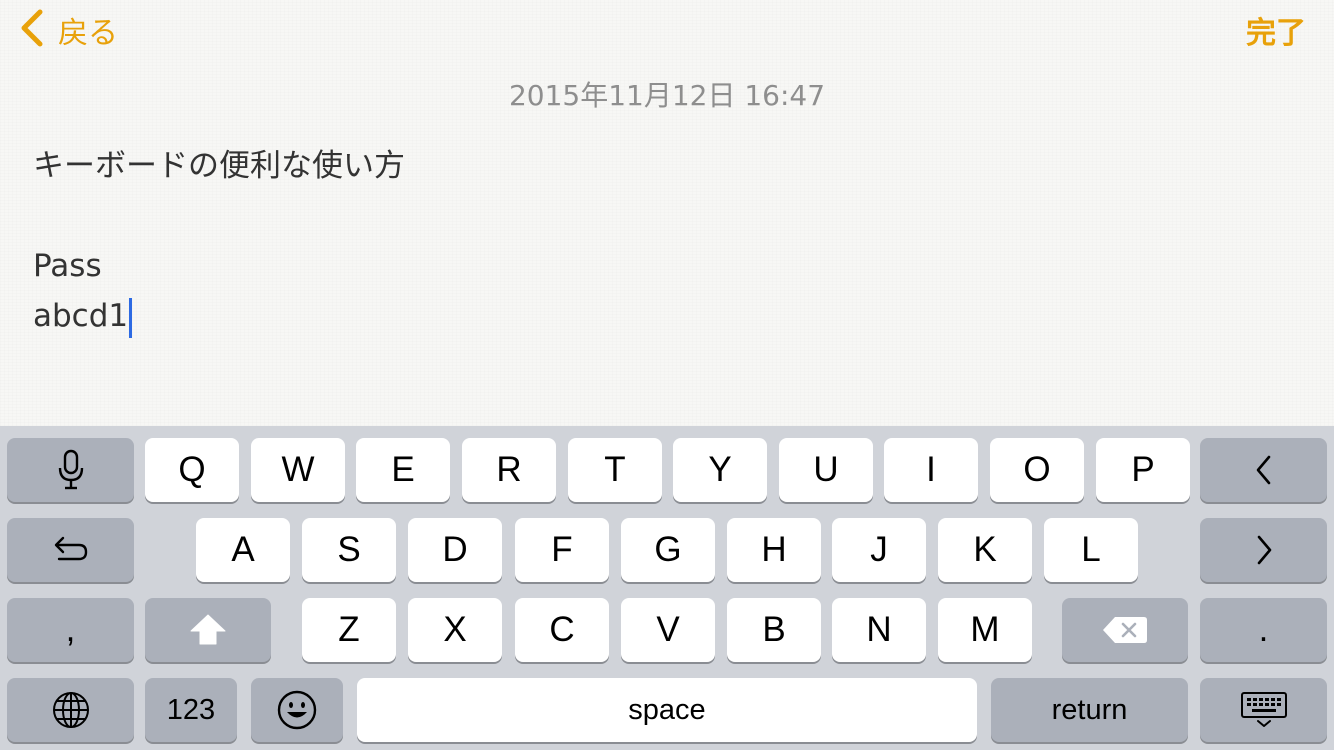 This screenshot has height=750, width=1334. I want to click on space-key: space, so click(667, 710).